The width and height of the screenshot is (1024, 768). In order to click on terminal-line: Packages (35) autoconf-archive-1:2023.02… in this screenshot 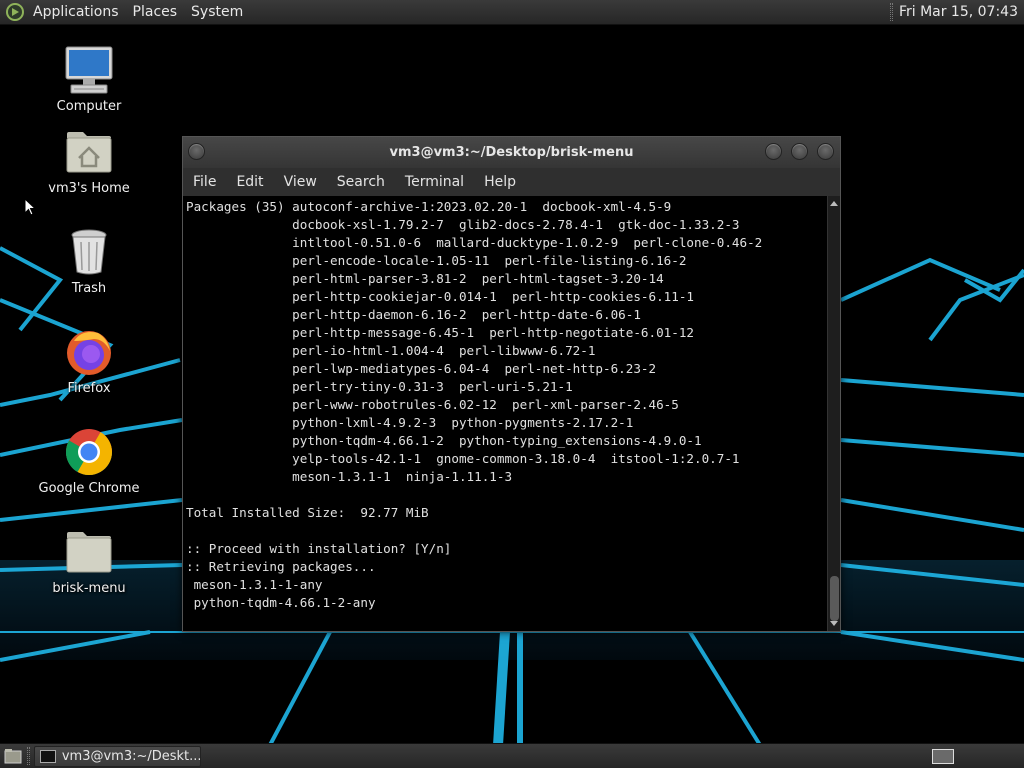, I will do `click(429, 206)`.